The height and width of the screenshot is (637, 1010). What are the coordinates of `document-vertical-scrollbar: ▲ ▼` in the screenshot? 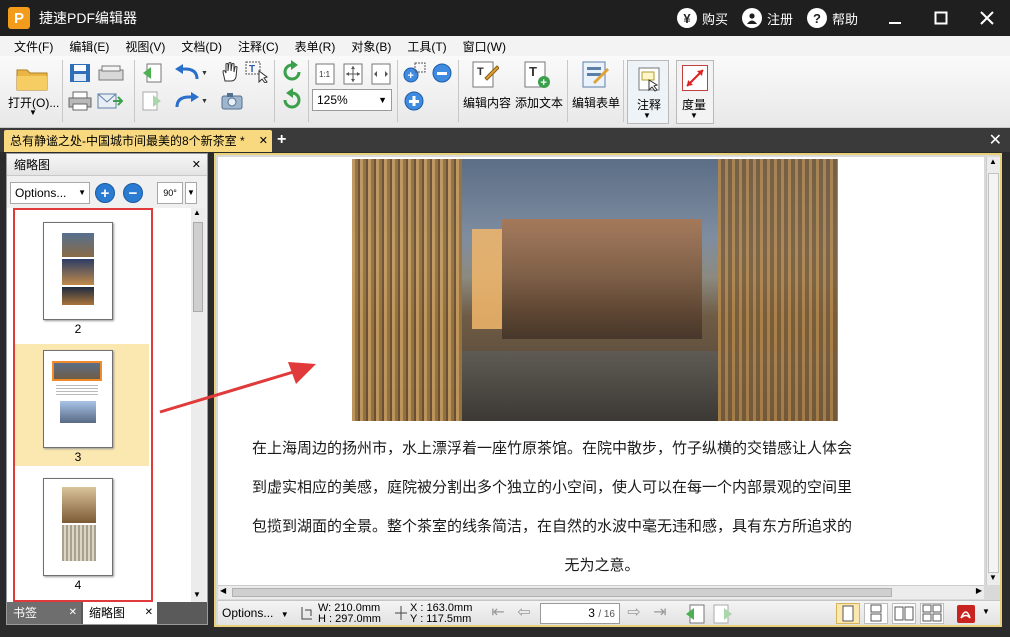 It's located at (993, 371).